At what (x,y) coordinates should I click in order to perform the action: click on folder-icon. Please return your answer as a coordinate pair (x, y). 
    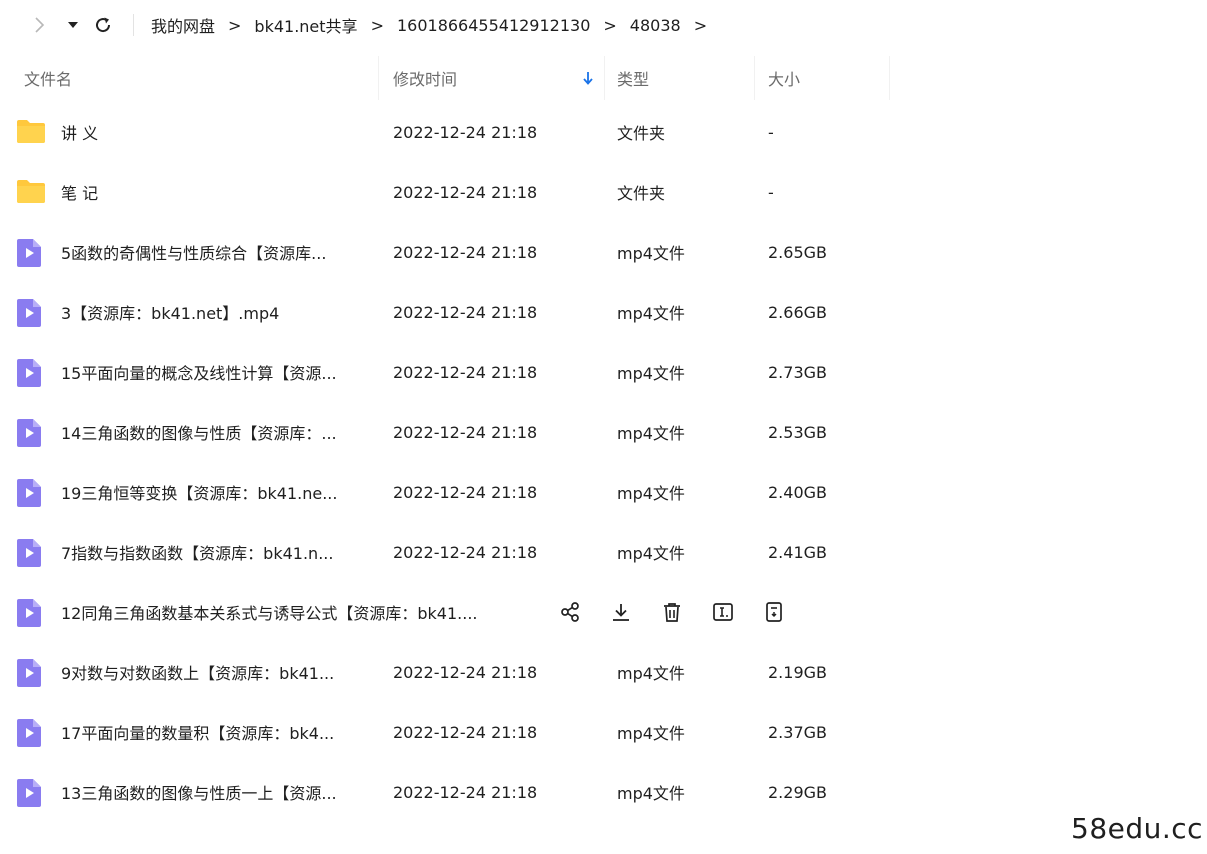
    Looking at the image, I should click on (31, 191).